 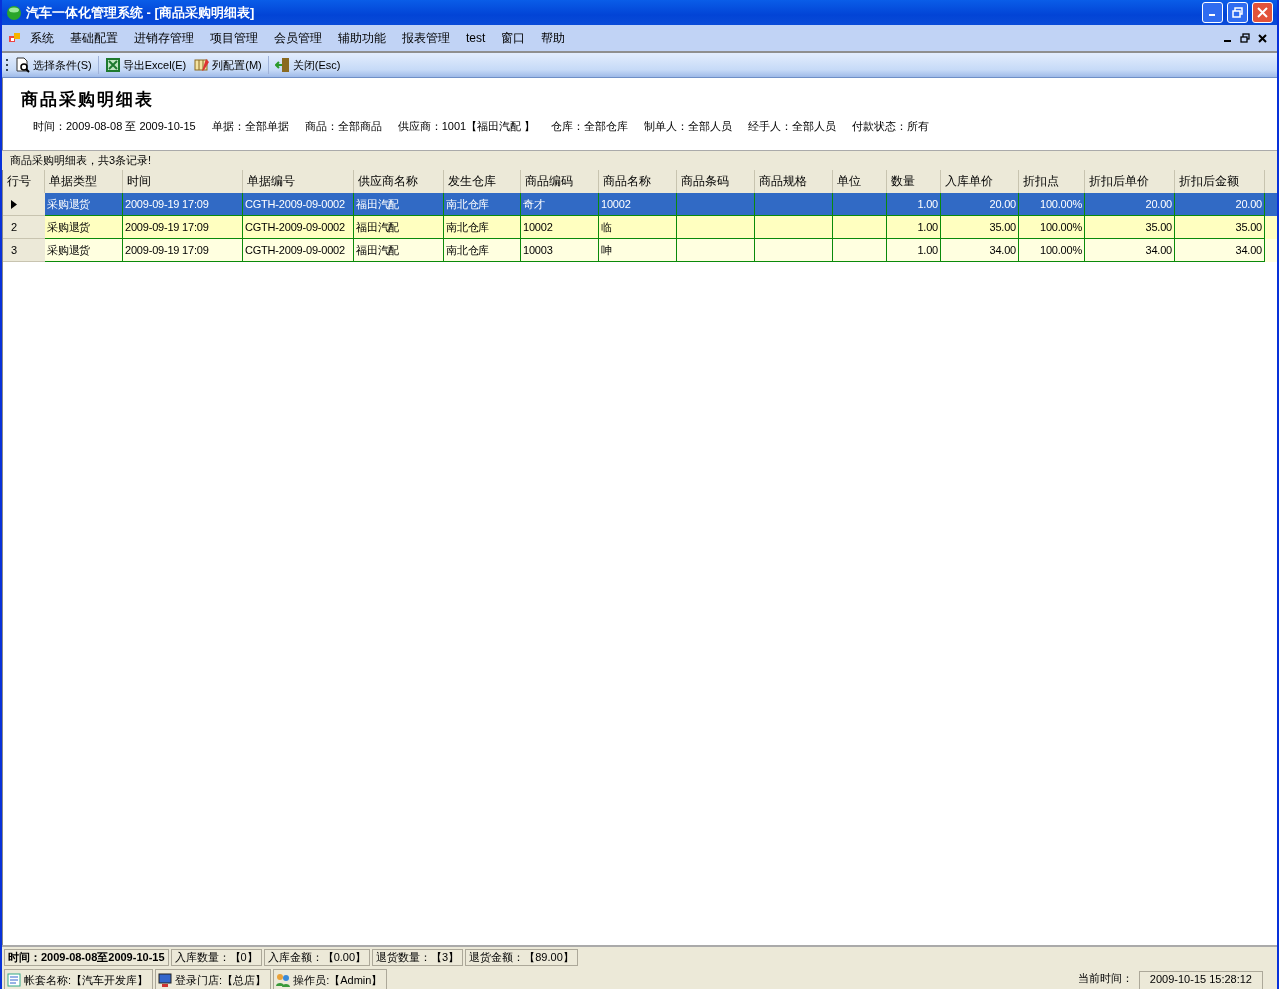 I want to click on toolbar-button: 关闭(Esc), so click(x=307, y=65).